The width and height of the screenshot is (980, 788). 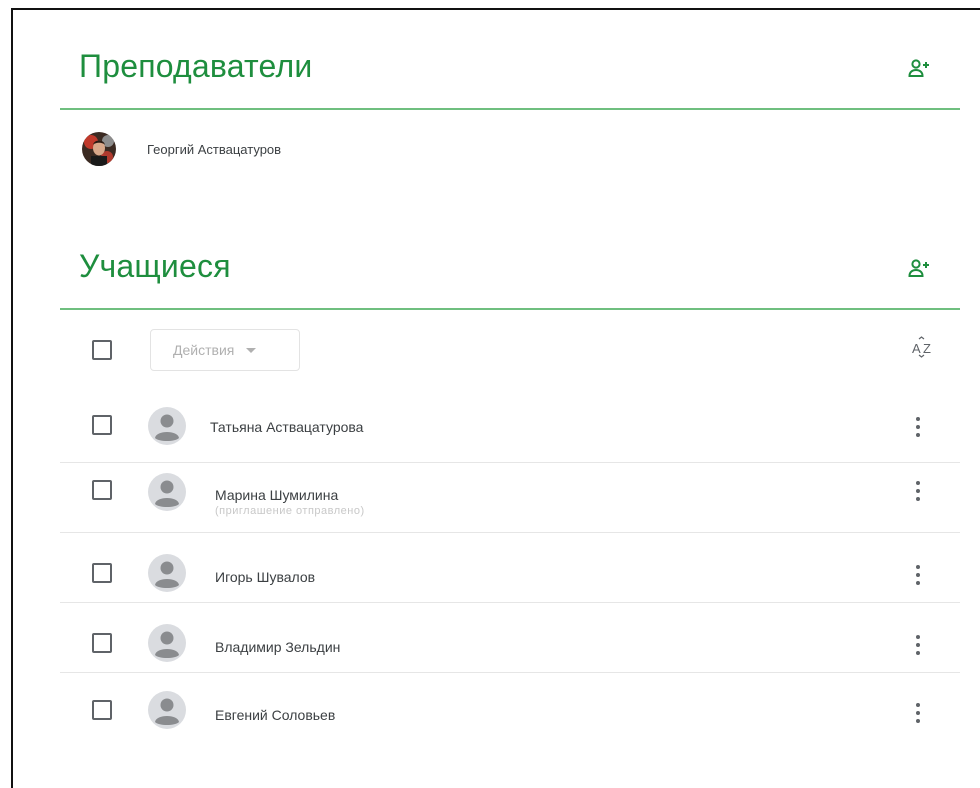 What do you see at coordinates (510, 498) in the screenshot?
I see `student-row: Марина Шумилина (приглашение отправлено)` at bounding box center [510, 498].